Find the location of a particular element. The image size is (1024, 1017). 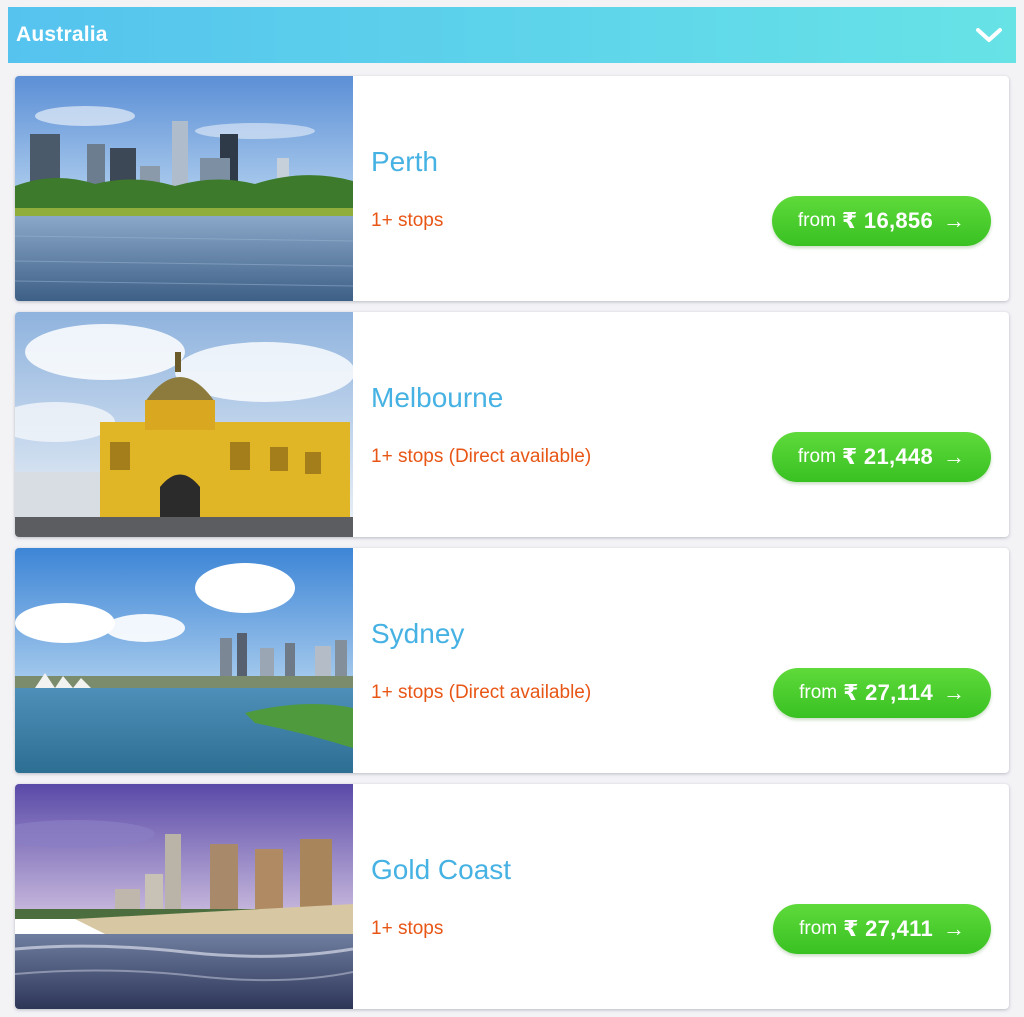

city-name: Melbourne is located at coordinates (437, 398).